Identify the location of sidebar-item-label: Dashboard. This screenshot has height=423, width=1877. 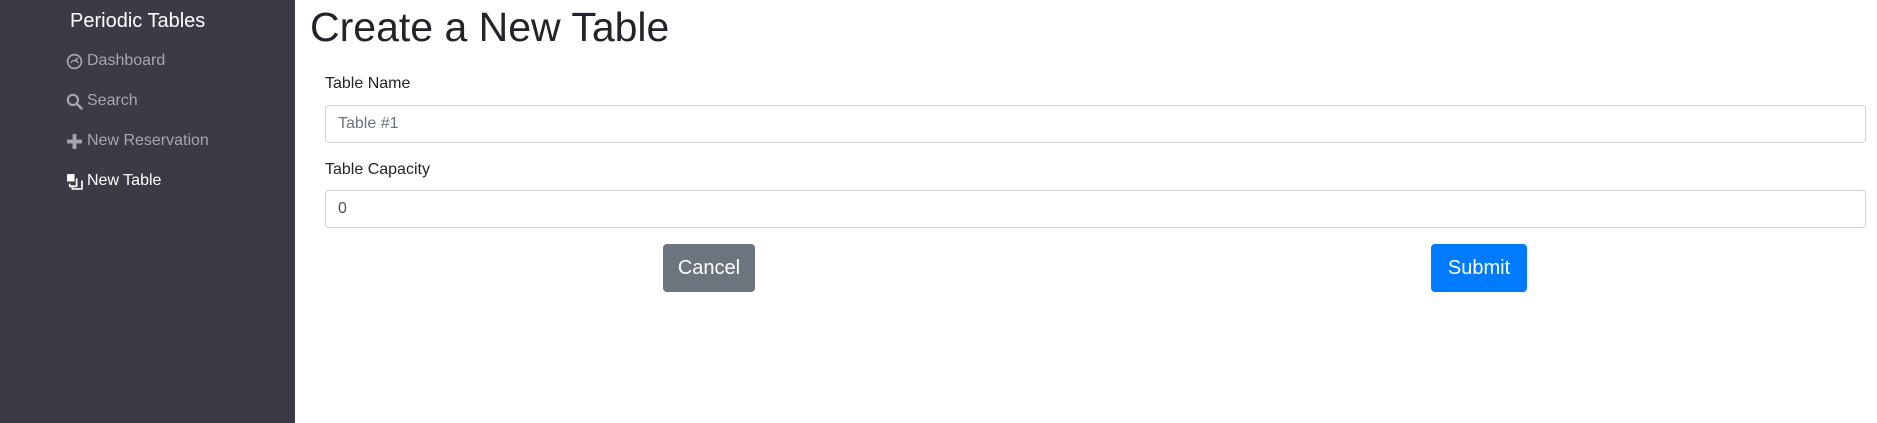
(126, 60).